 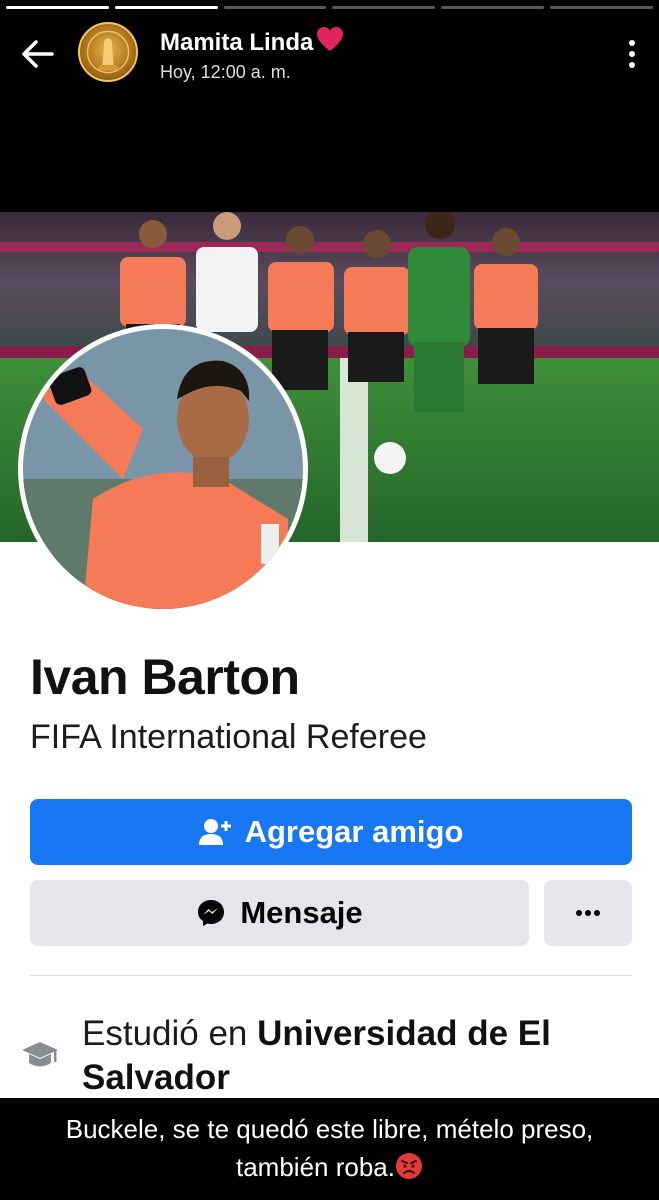 What do you see at coordinates (211, 913) in the screenshot?
I see `messenger-icon` at bounding box center [211, 913].